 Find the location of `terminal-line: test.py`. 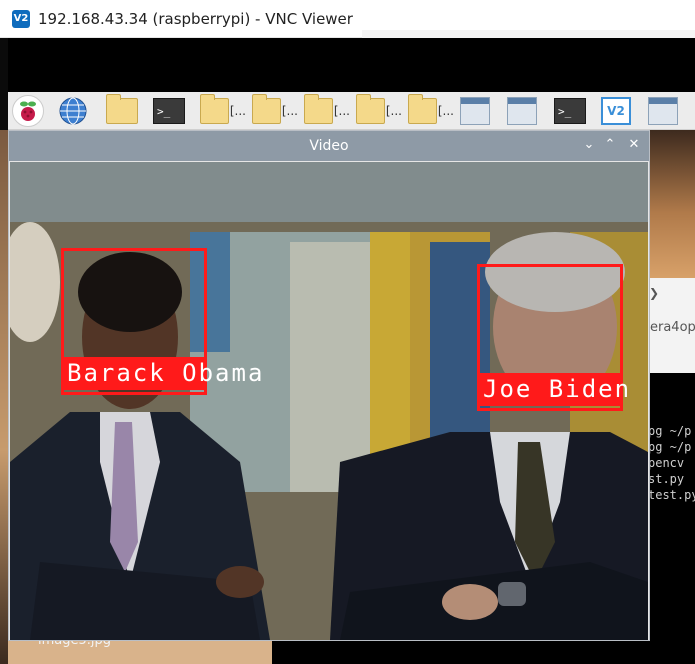

terminal-line: test.py is located at coordinates (671, 495).